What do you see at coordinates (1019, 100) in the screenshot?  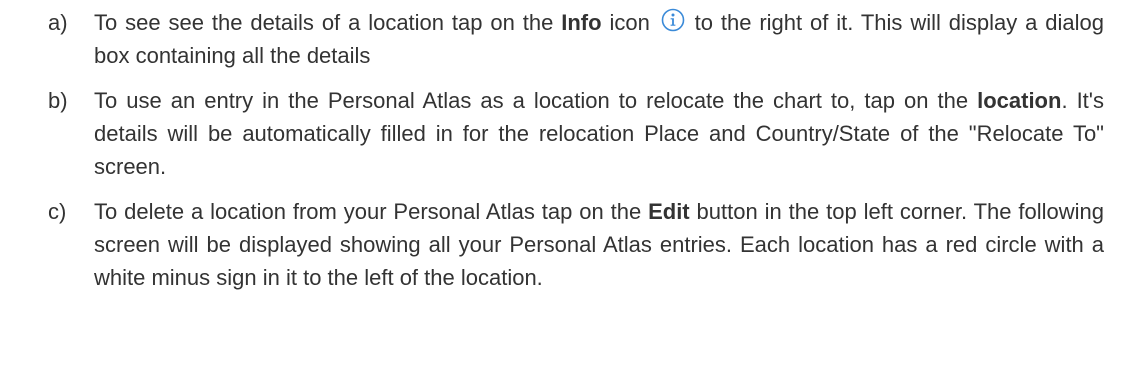 I see `location-keyword: location` at bounding box center [1019, 100].